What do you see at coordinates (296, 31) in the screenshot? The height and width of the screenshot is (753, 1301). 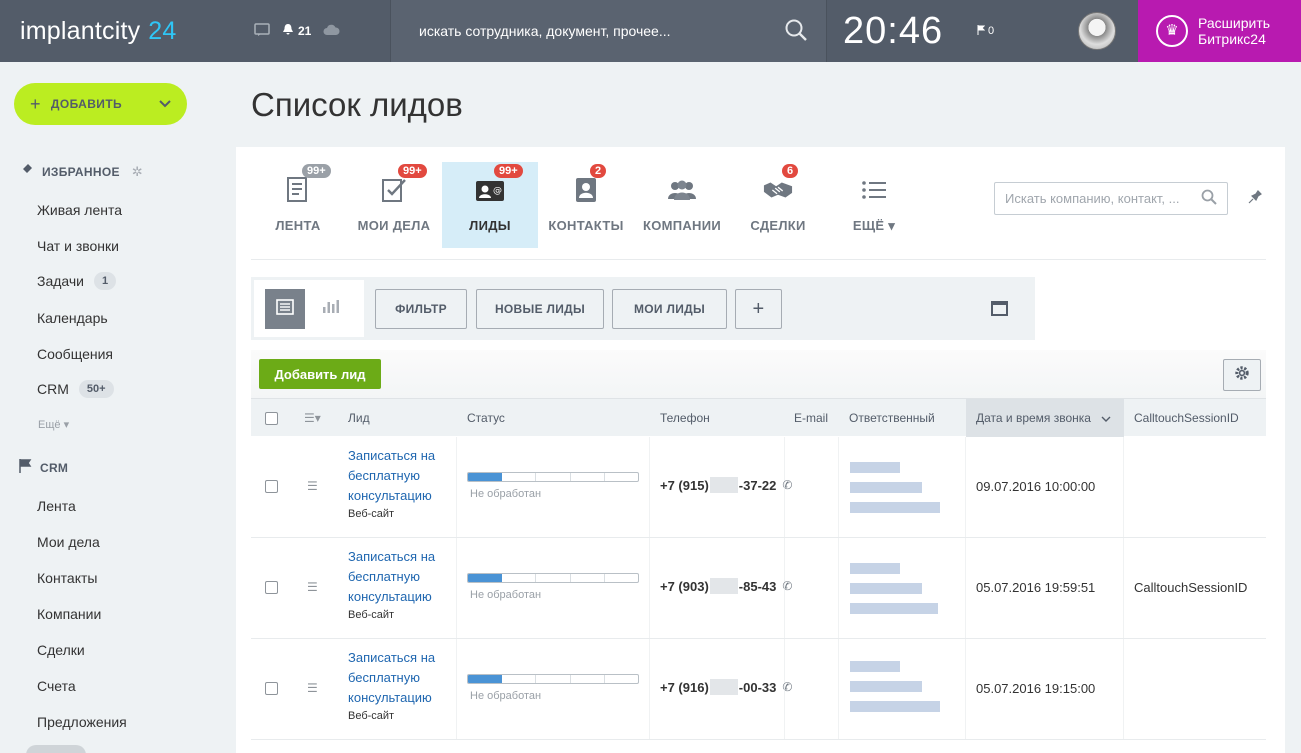 I see `notifications-button: 21` at bounding box center [296, 31].